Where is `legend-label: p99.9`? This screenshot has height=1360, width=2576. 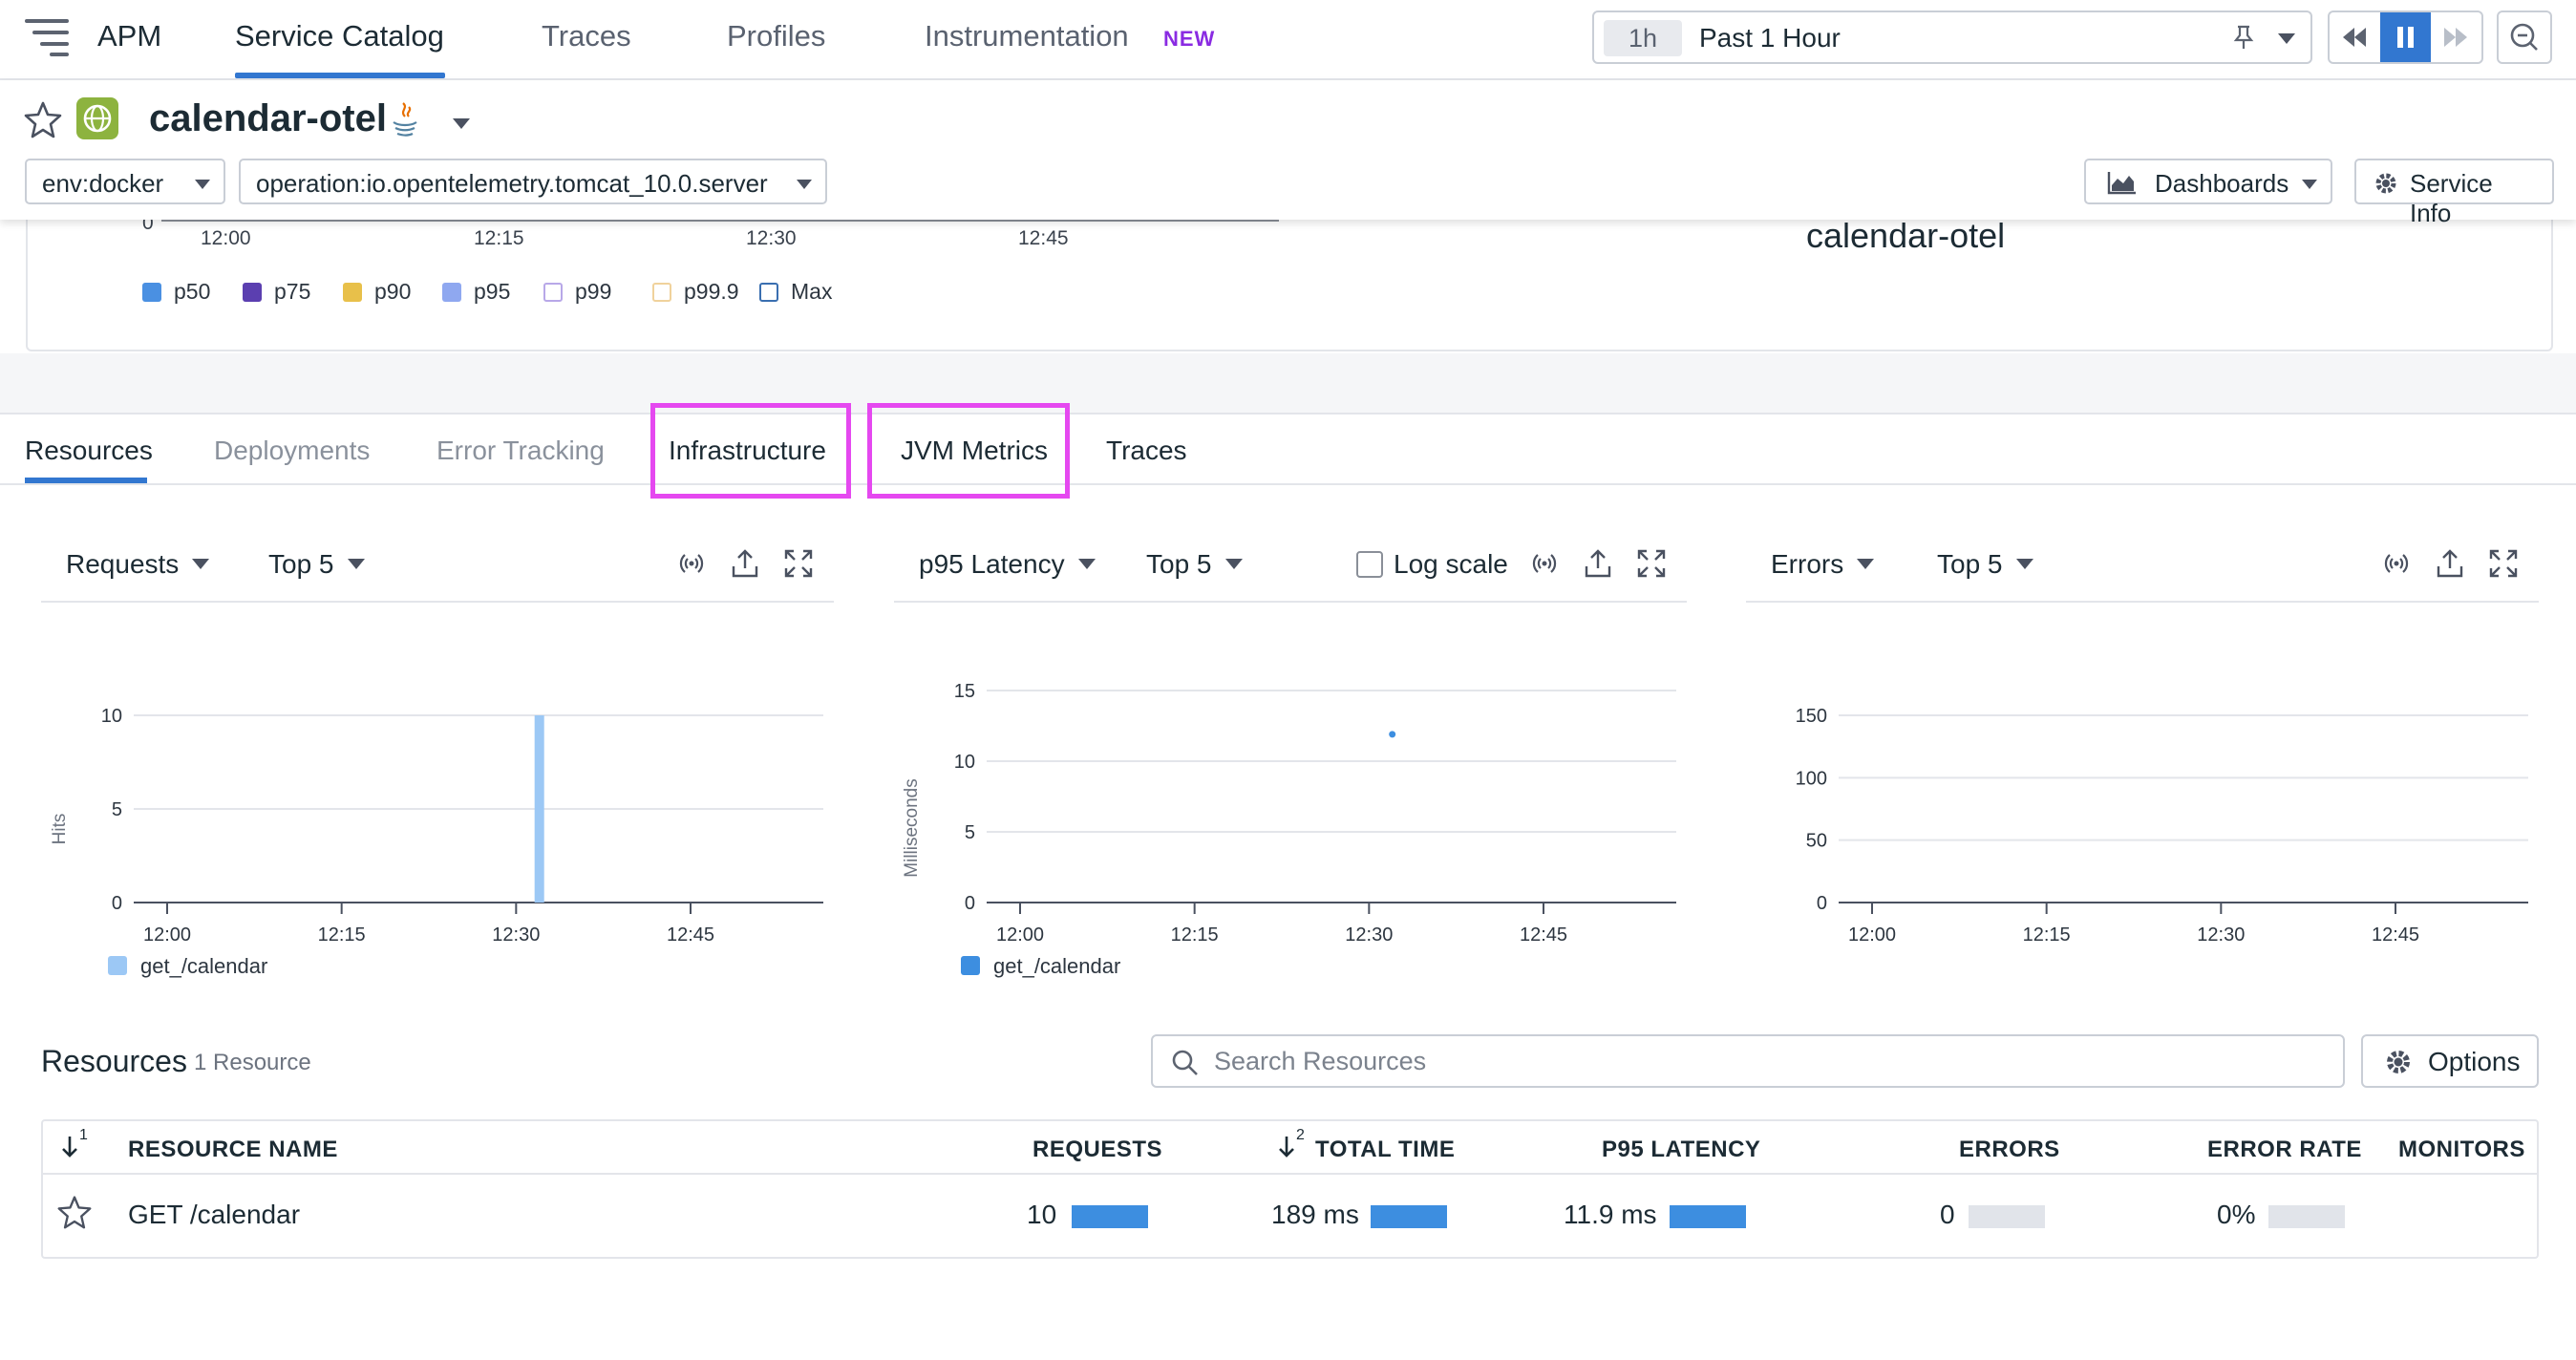
legend-label: p99.9 is located at coordinates (711, 292).